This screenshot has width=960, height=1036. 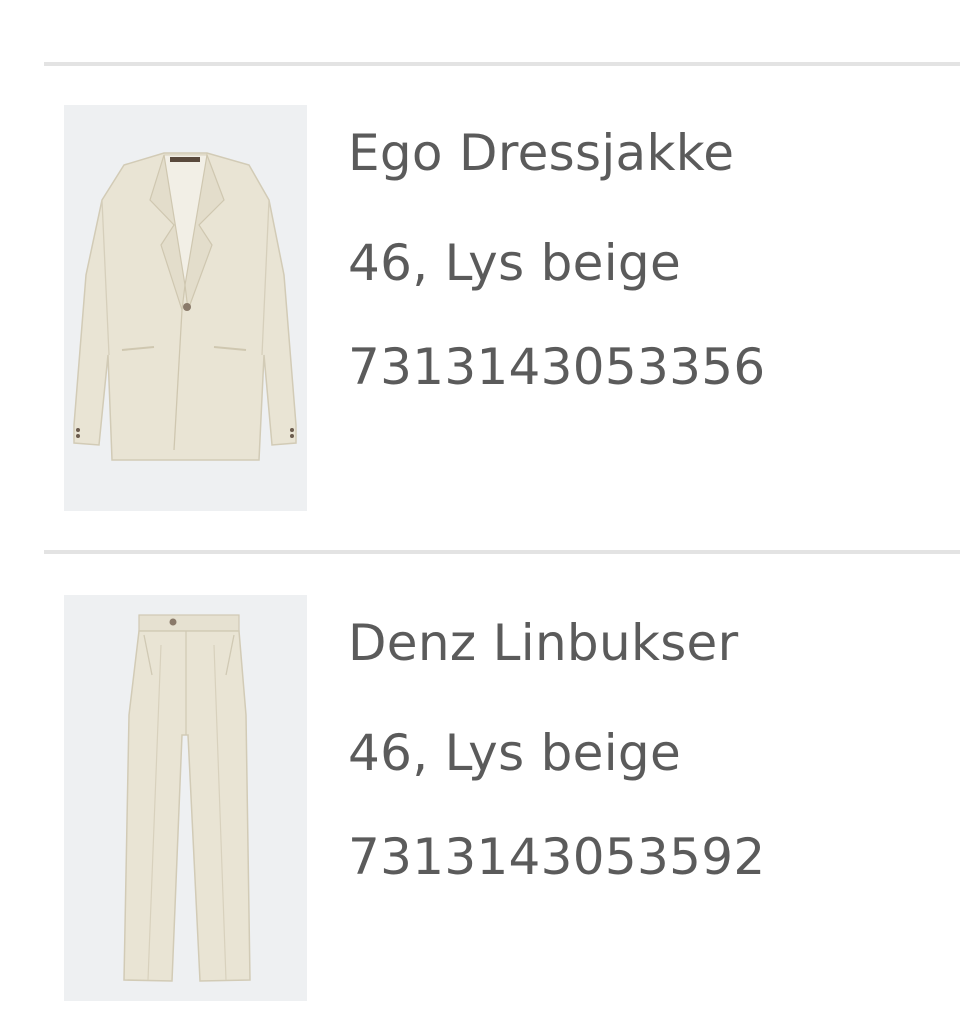 What do you see at coordinates (541, 153) in the screenshot?
I see `product-name: Ego Dressjakke` at bounding box center [541, 153].